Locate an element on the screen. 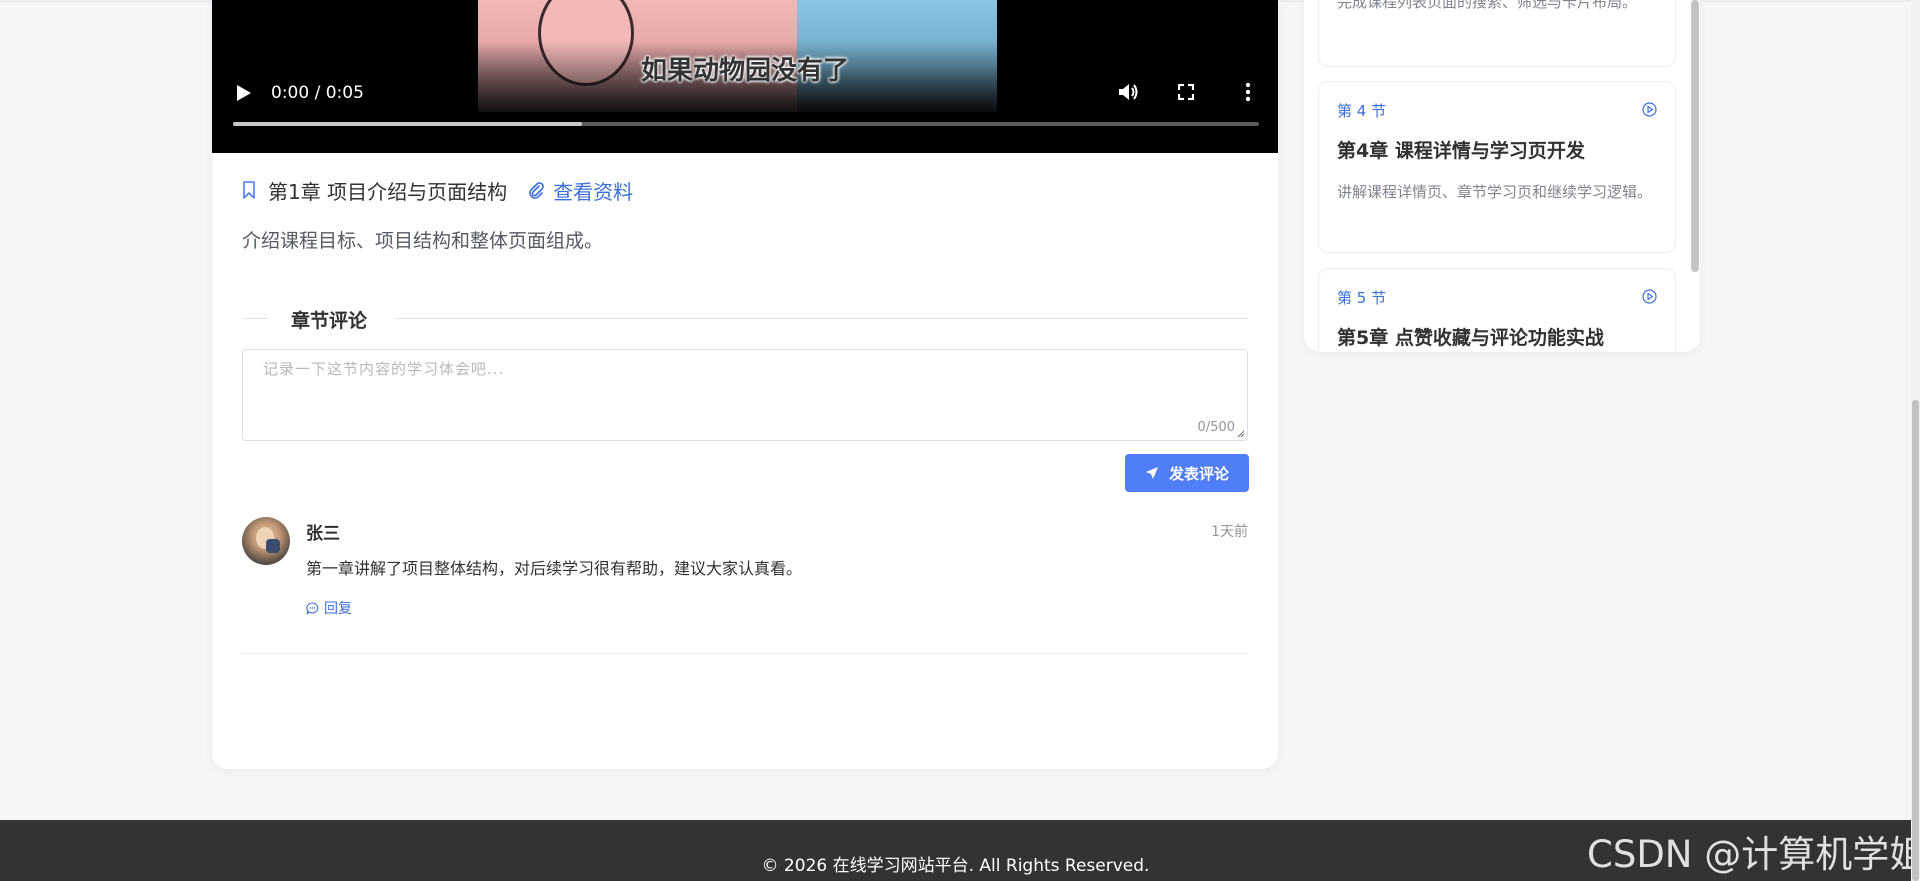  play-icon is located at coordinates (244, 93).